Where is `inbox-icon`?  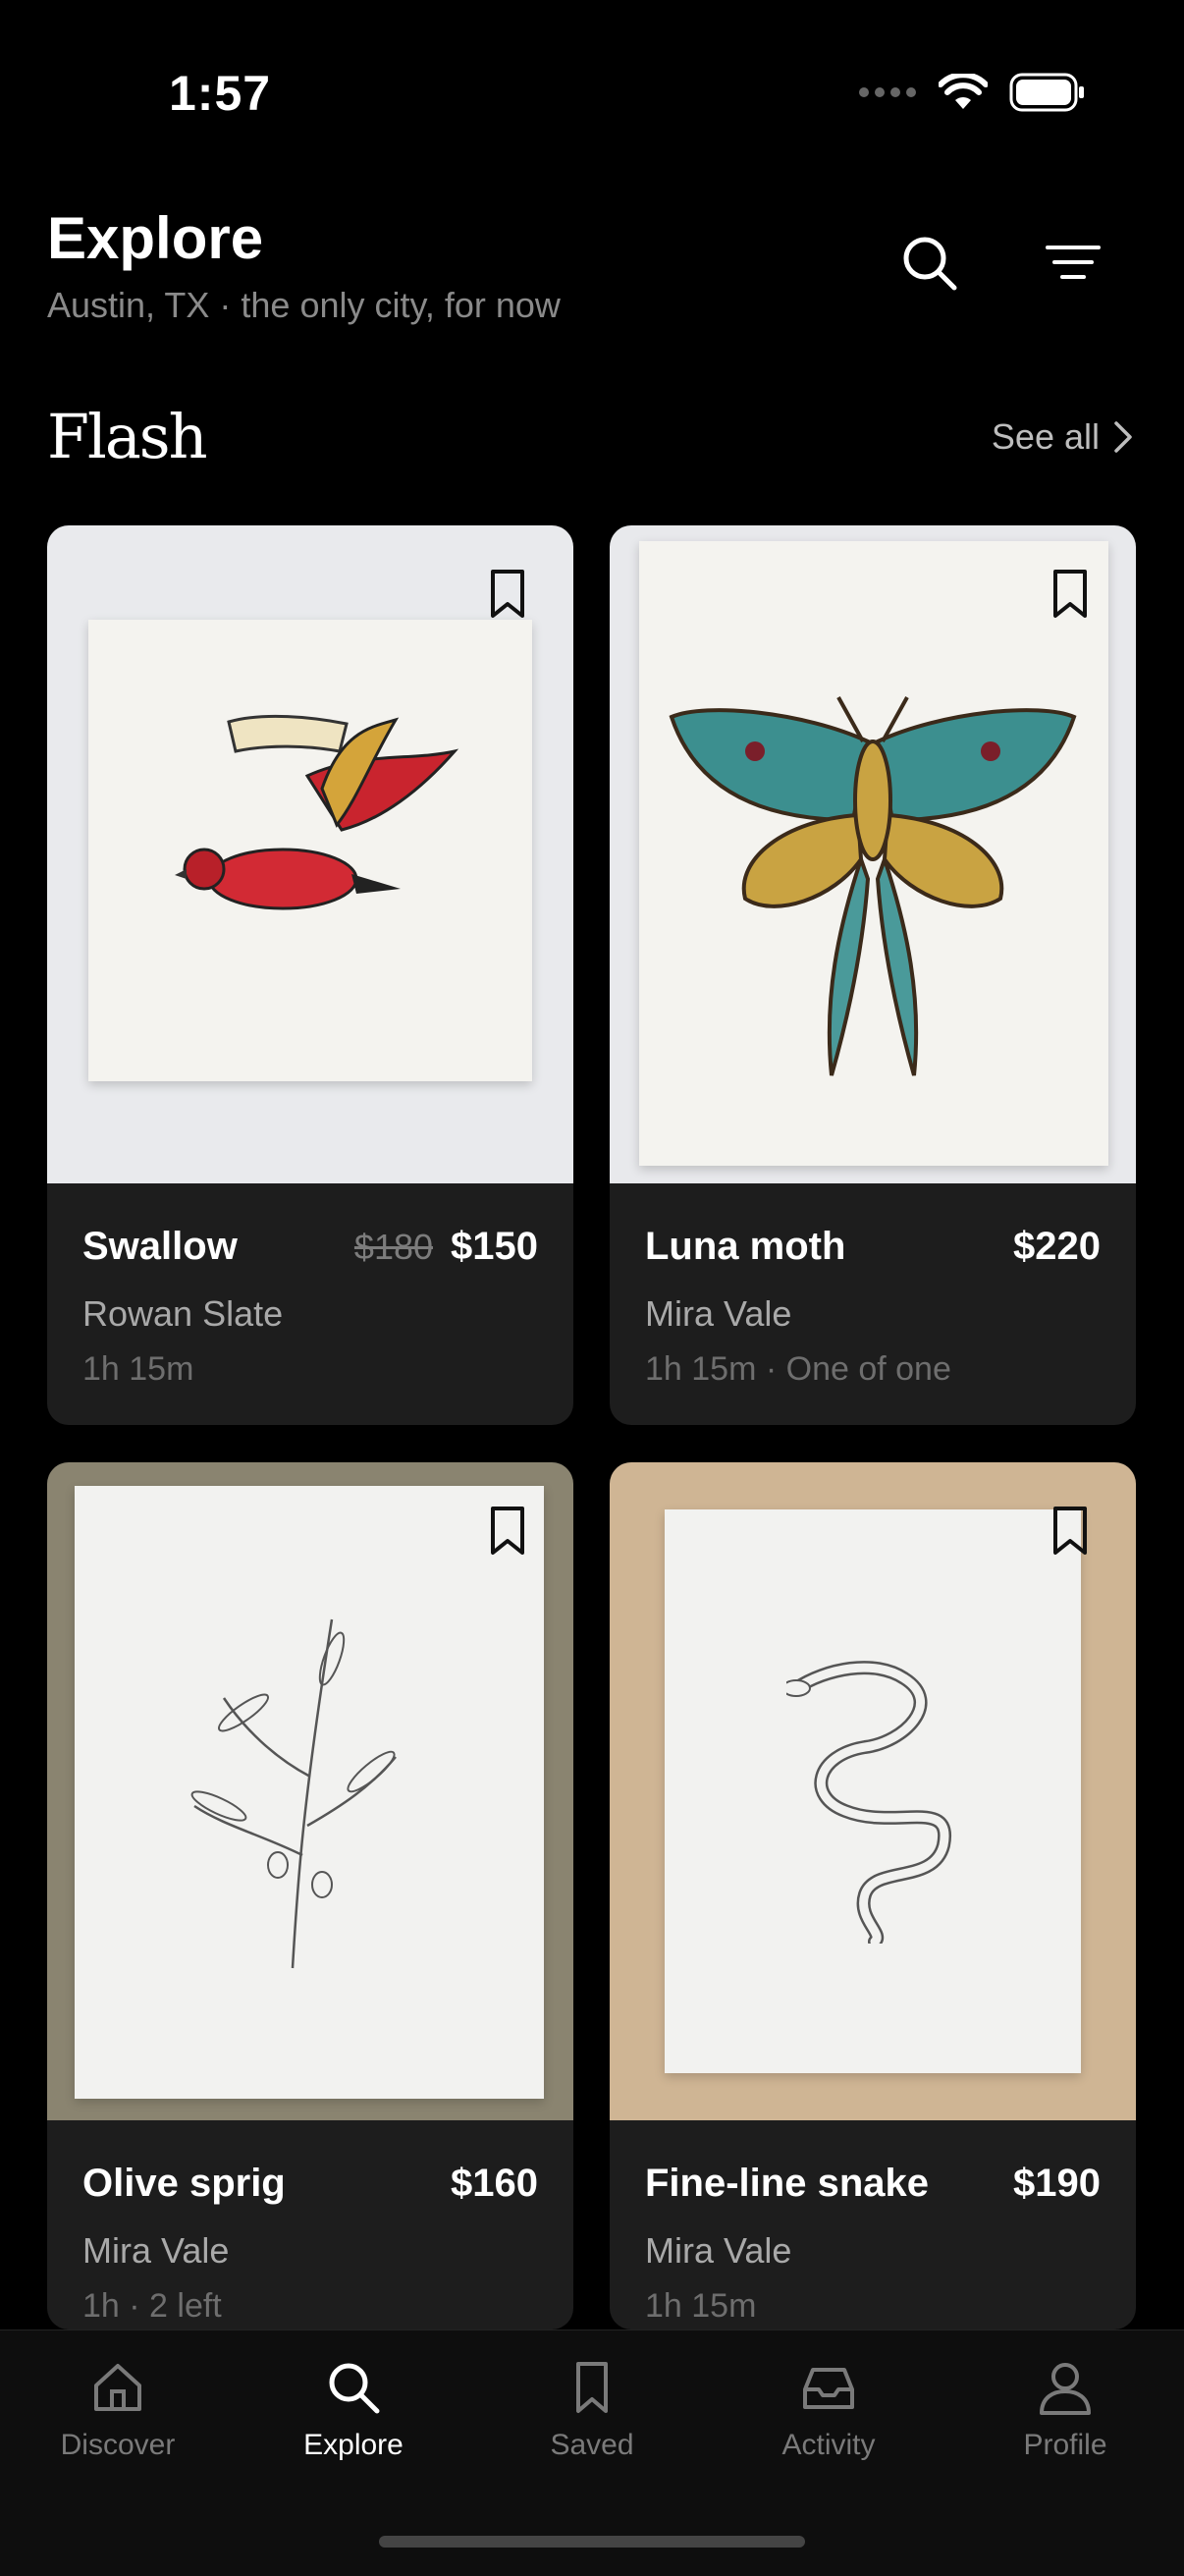 inbox-icon is located at coordinates (828, 2388).